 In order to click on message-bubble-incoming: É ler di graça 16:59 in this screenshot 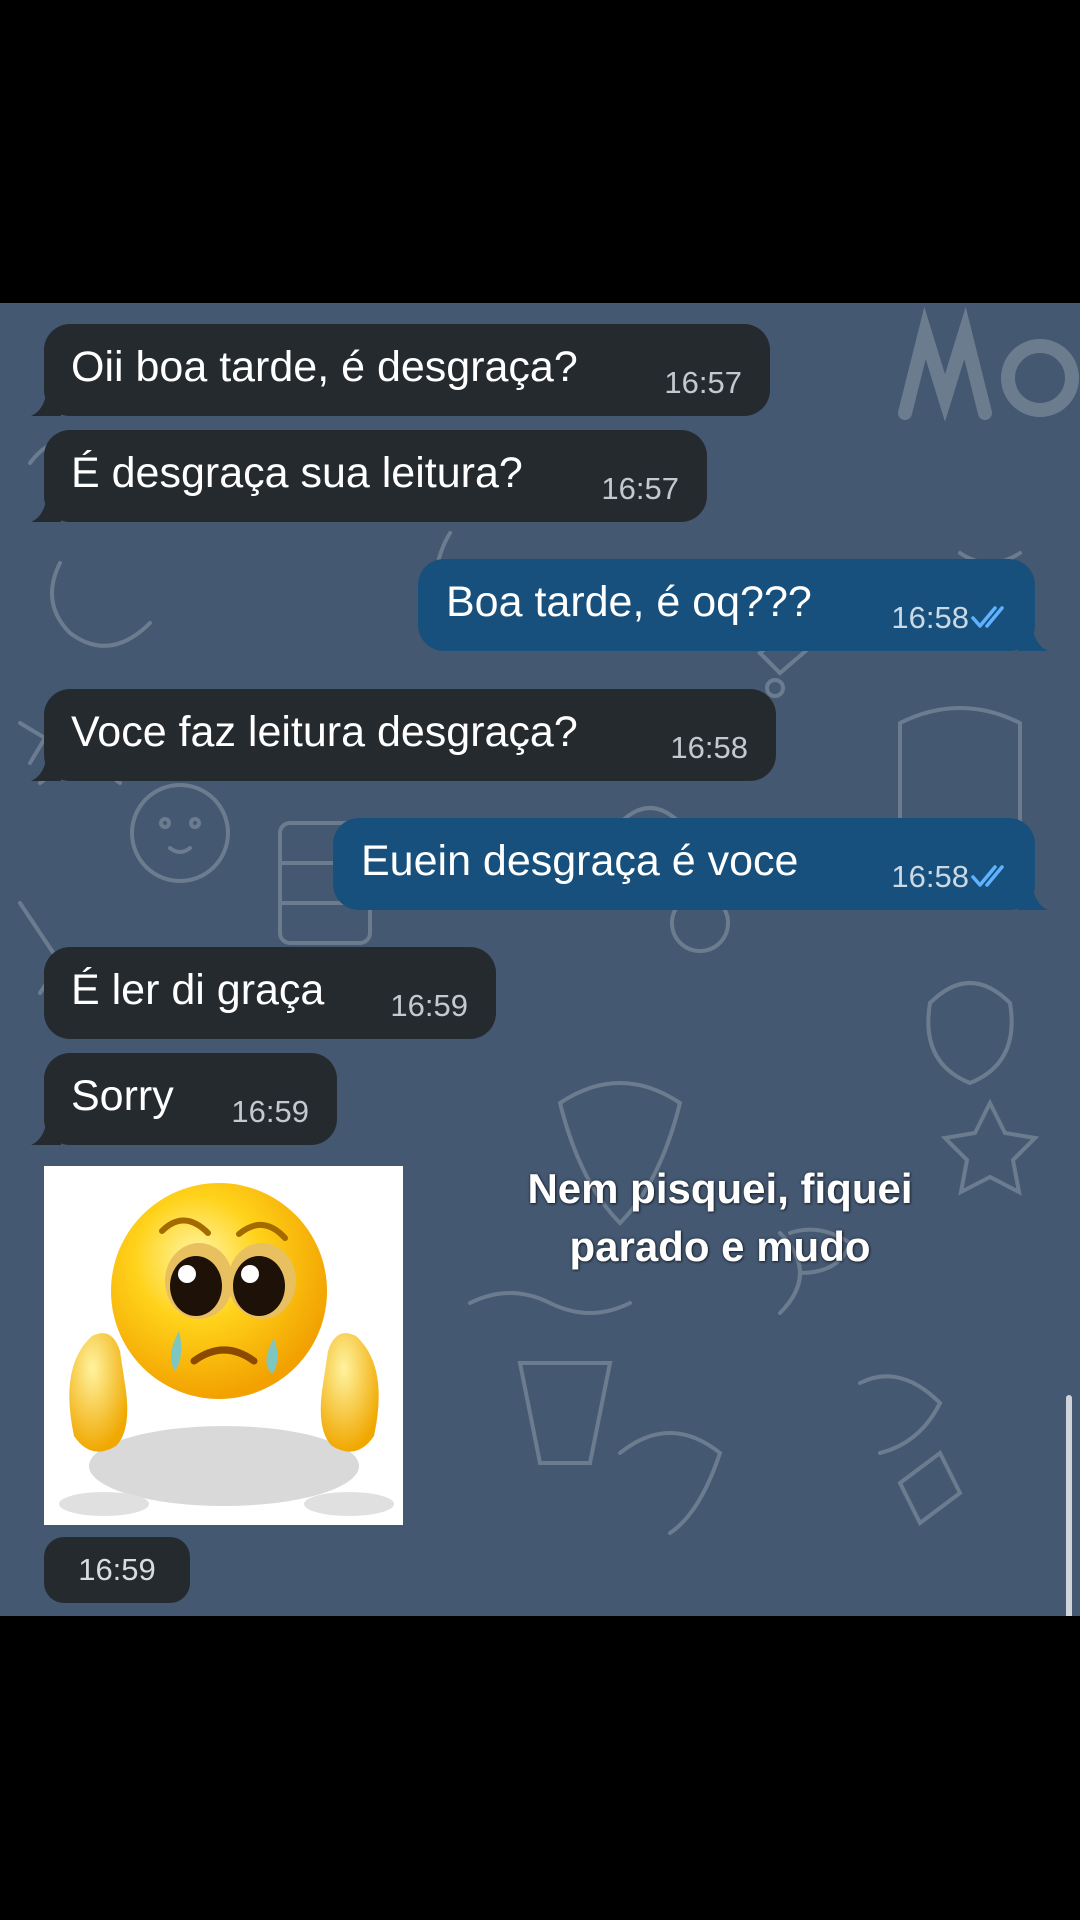, I will do `click(270, 993)`.